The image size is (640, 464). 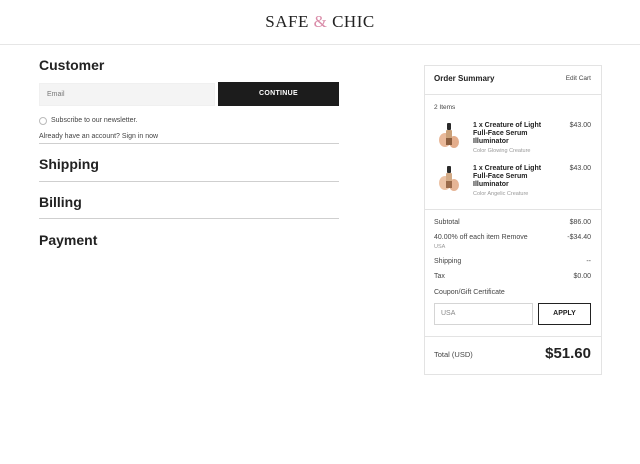 What do you see at coordinates (94, 120) in the screenshot?
I see `newsletter-label: Subscribe to our newsletter.` at bounding box center [94, 120].